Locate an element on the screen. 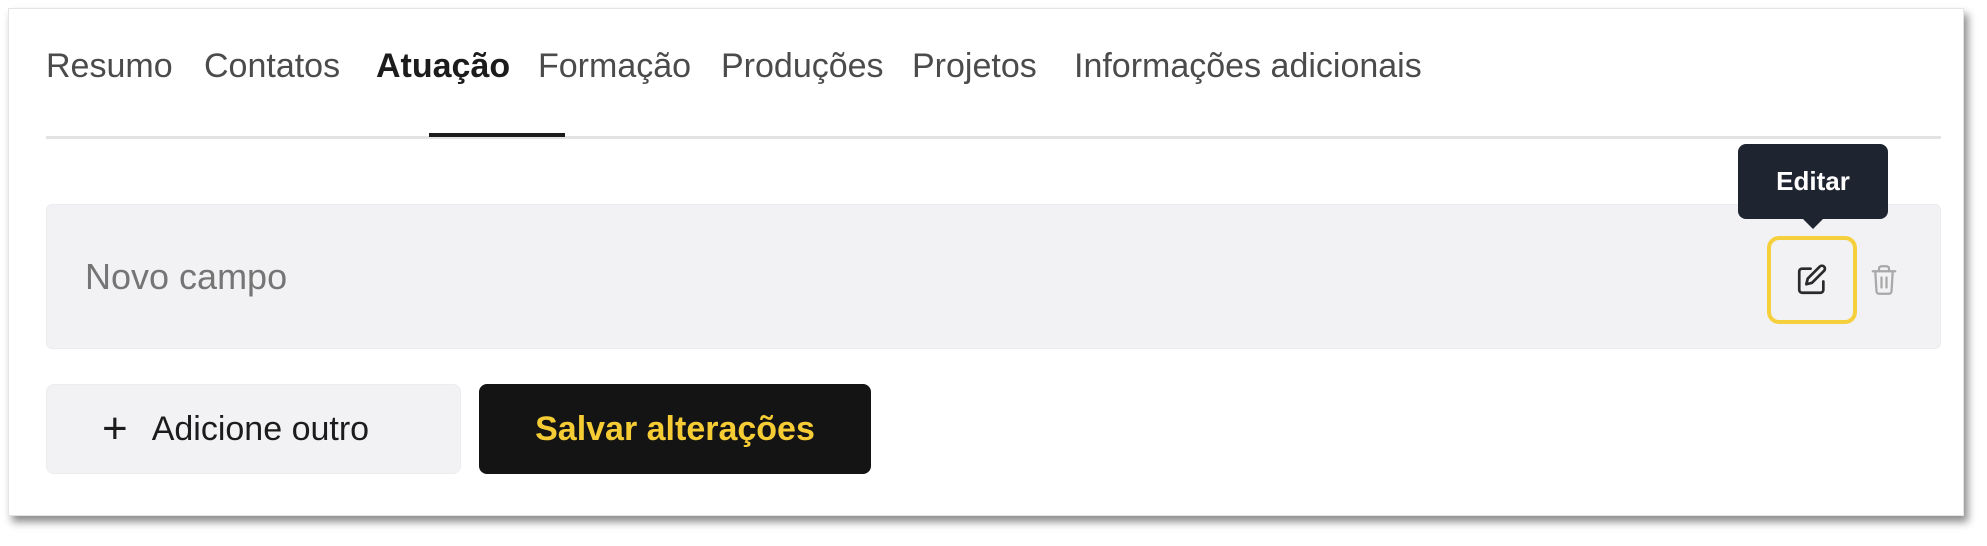 This screenshot has height=546, width=1987. save-changes-button: Salvar alterações is located at coordinates (675, 429).